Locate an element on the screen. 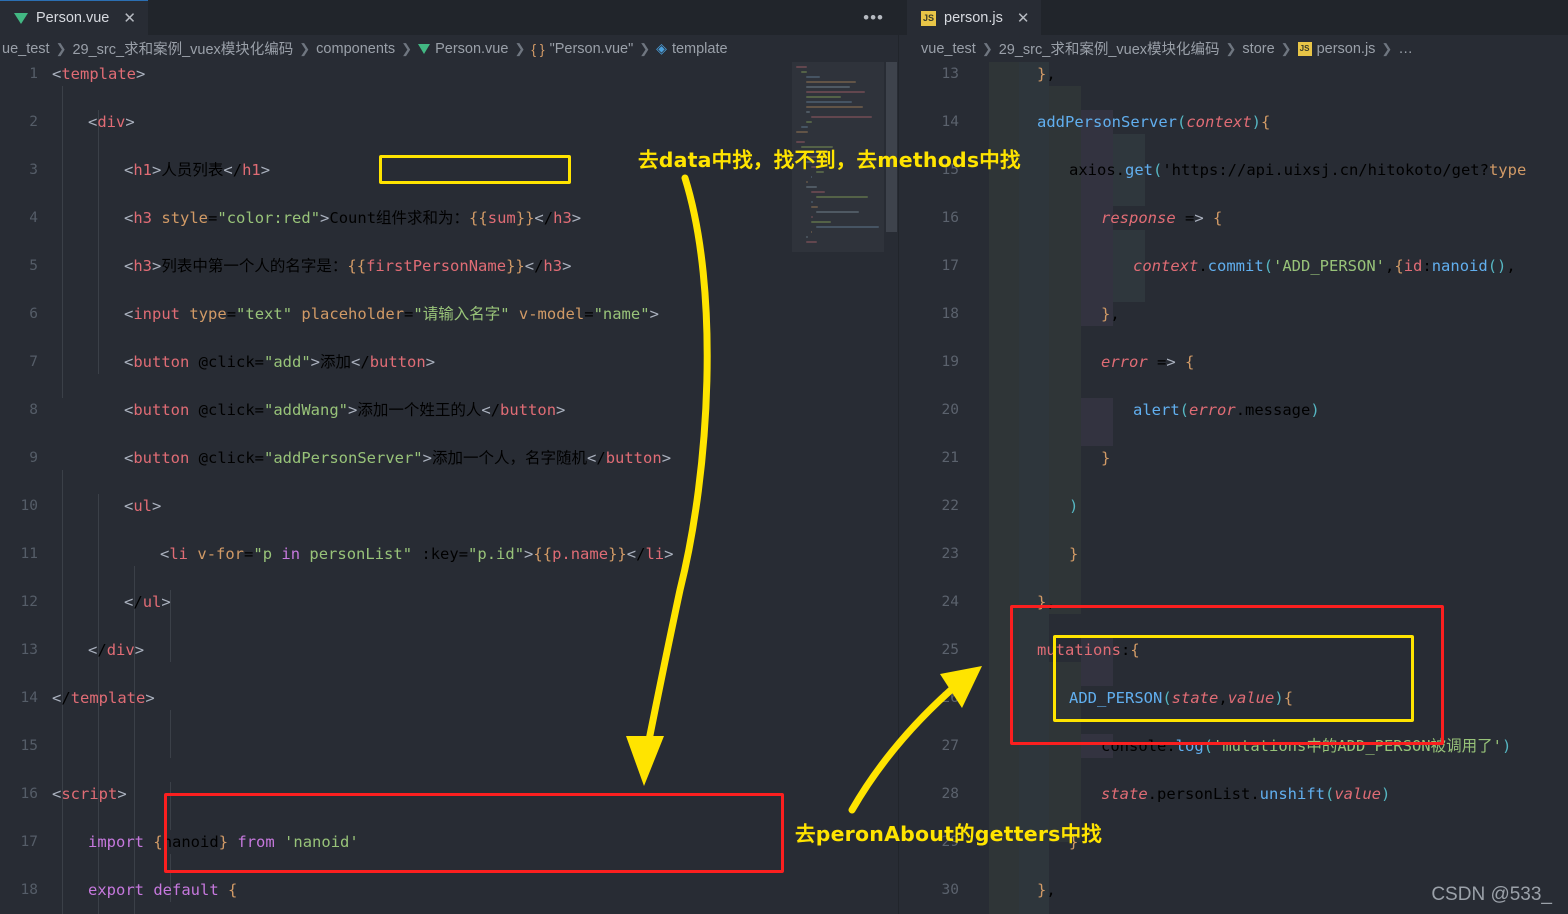  code-line: 14 addPersonServer(context){ is located at coordinates (1233, 122).